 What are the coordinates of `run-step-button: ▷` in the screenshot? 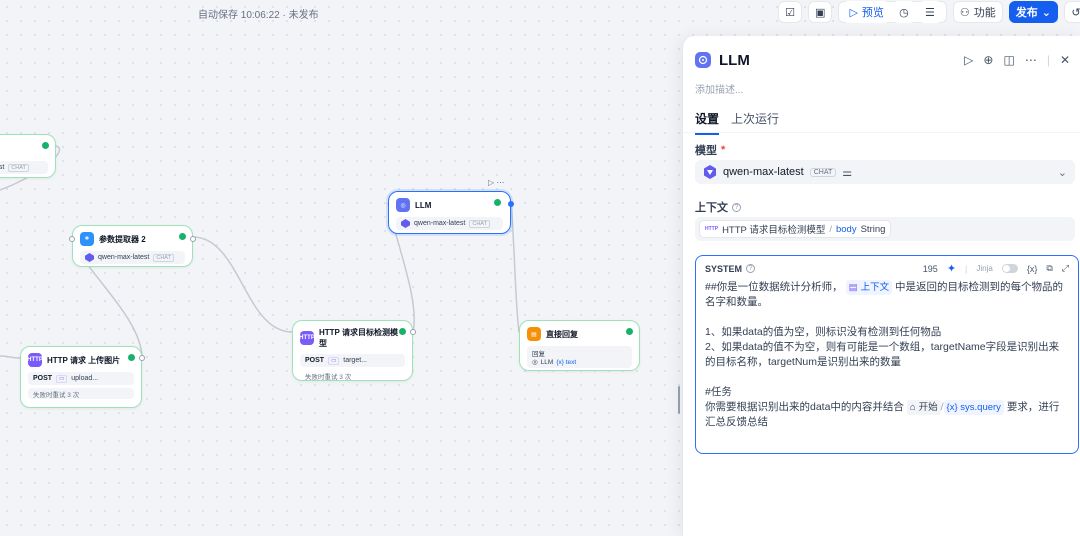 It's located at (968, 60).